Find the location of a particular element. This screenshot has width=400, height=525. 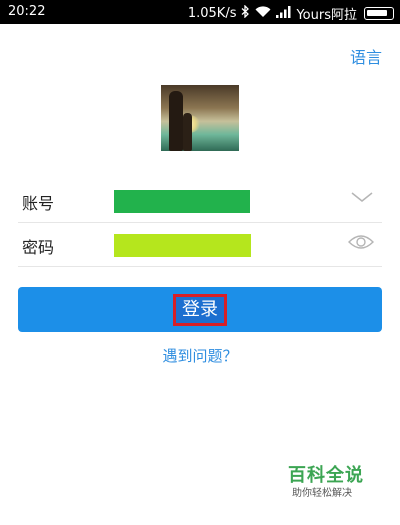

status-indicators: 1.05K/s Yours阿拉 is located at coordinates (291, 13).